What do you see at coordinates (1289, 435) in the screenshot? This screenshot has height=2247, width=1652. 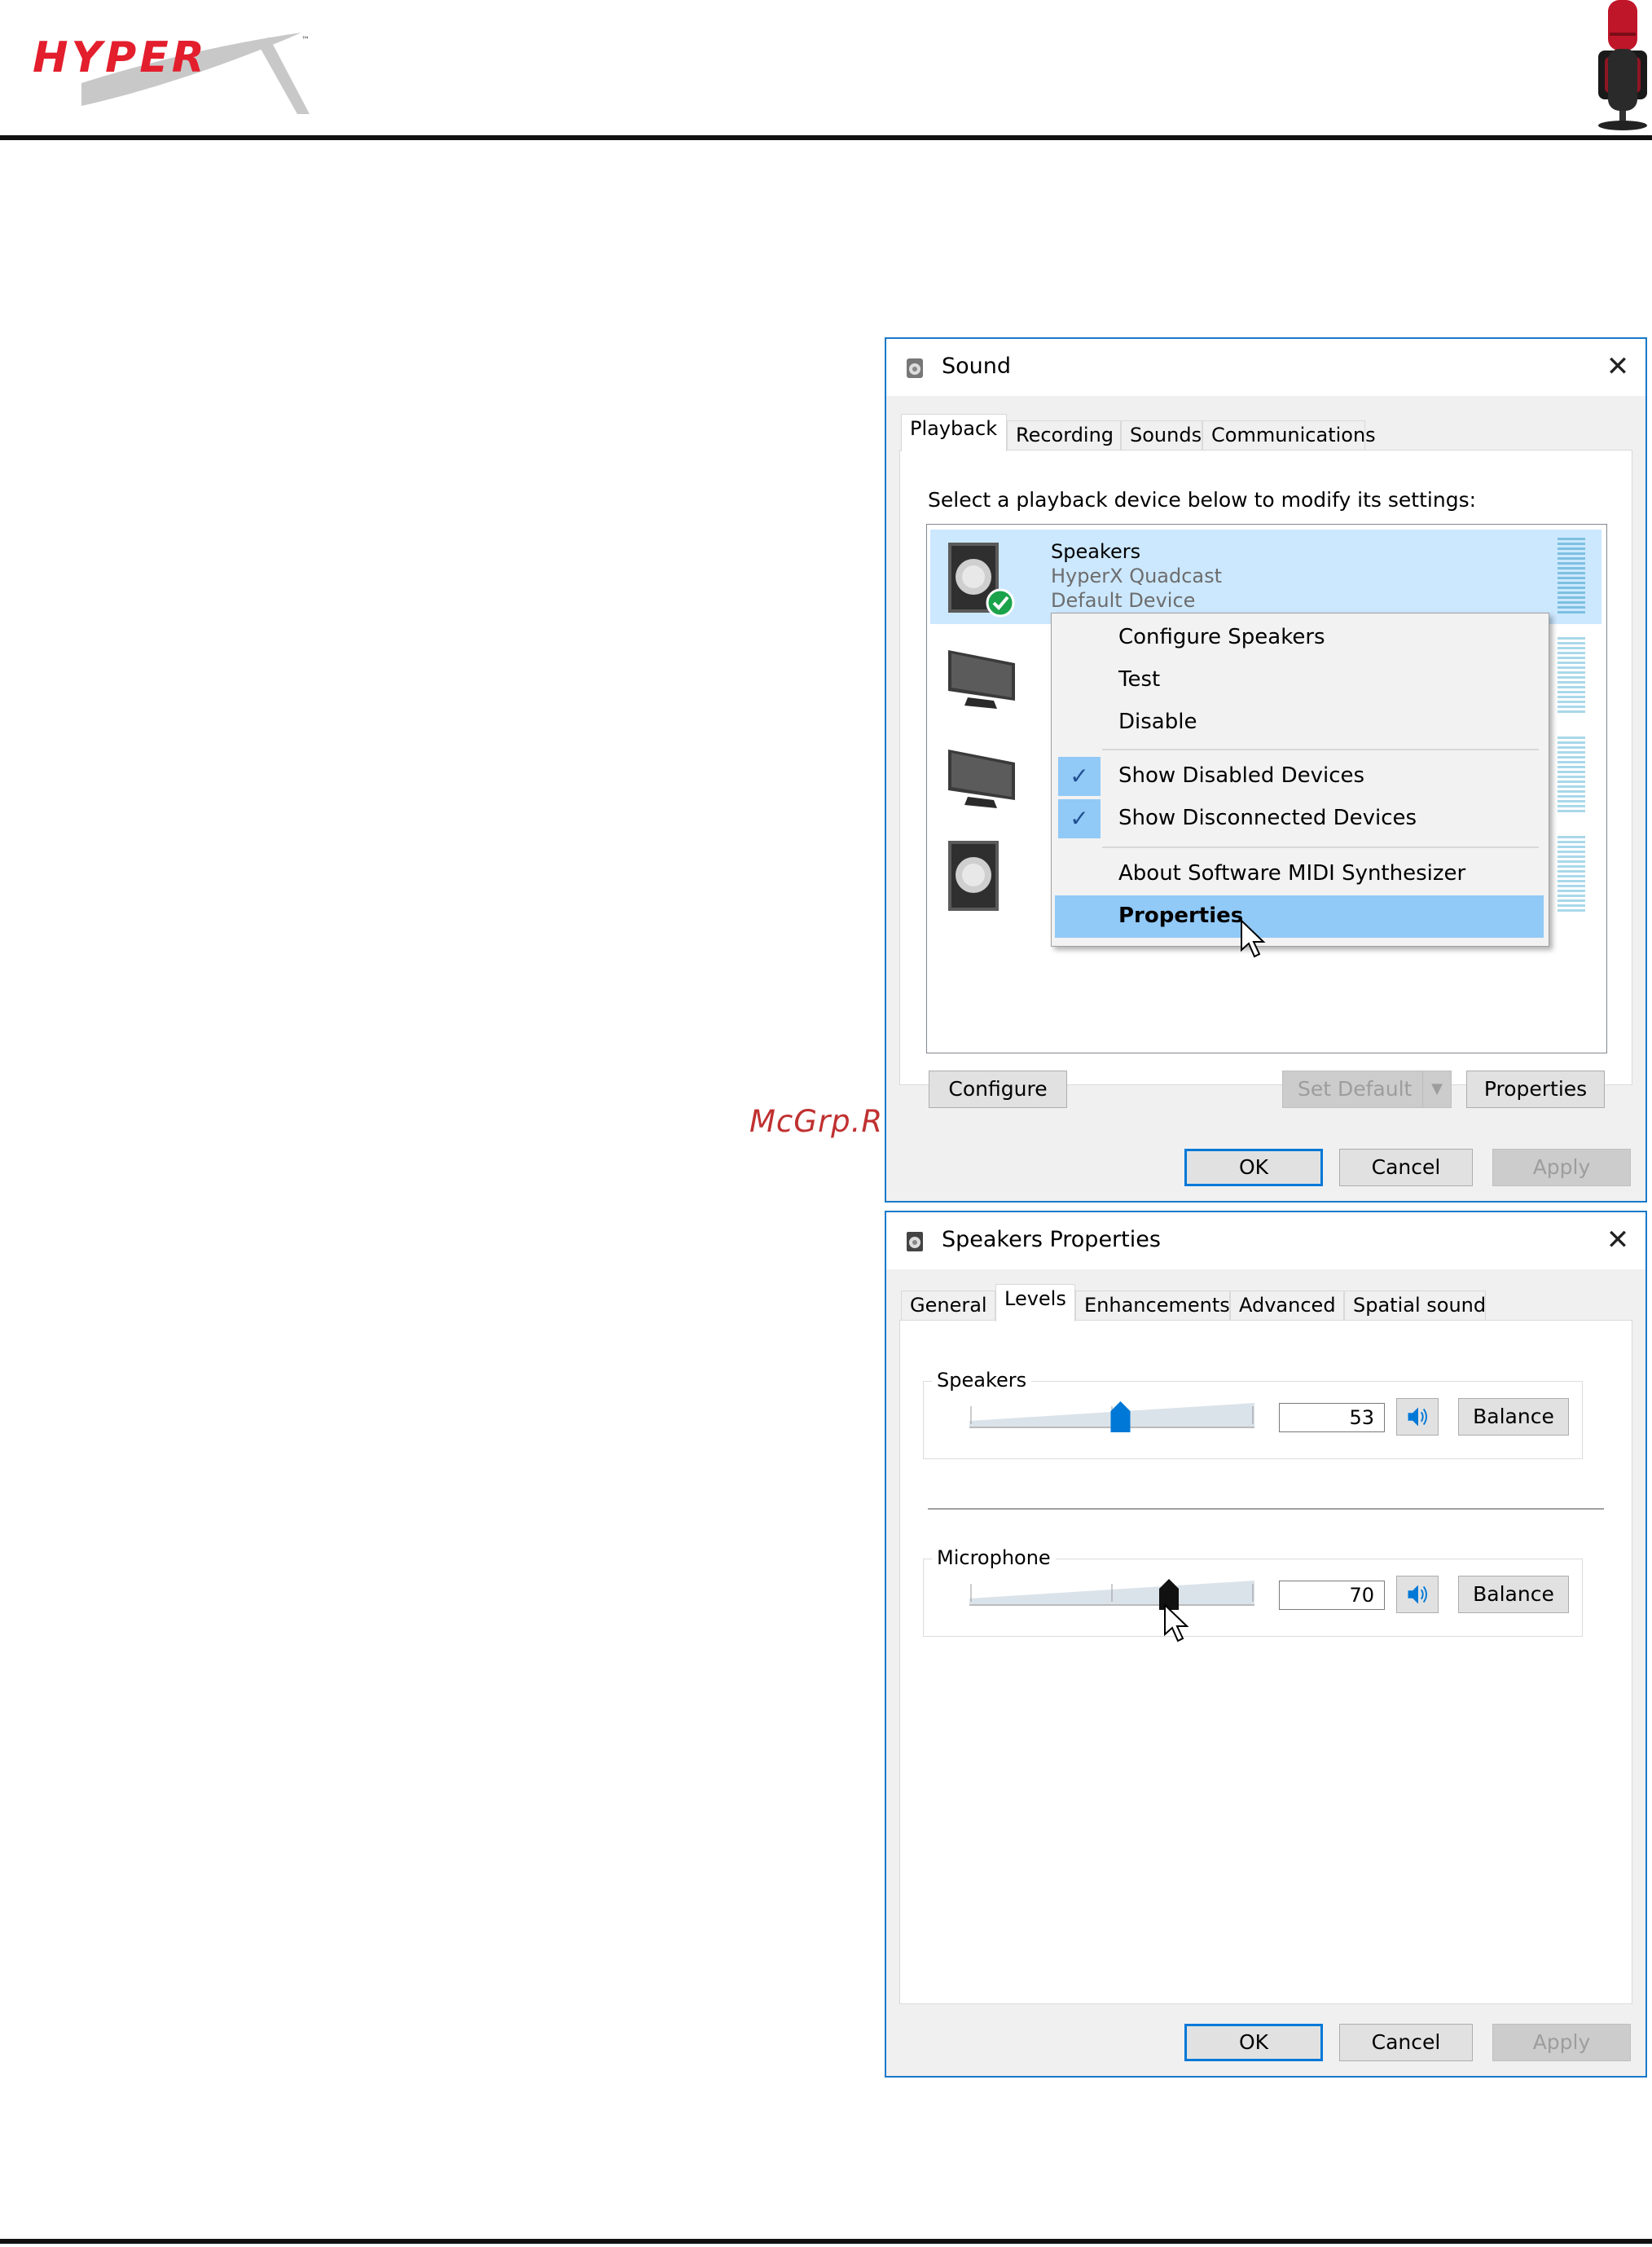 I see `tab-communications: Communications` at bounding box center [1289, 435].